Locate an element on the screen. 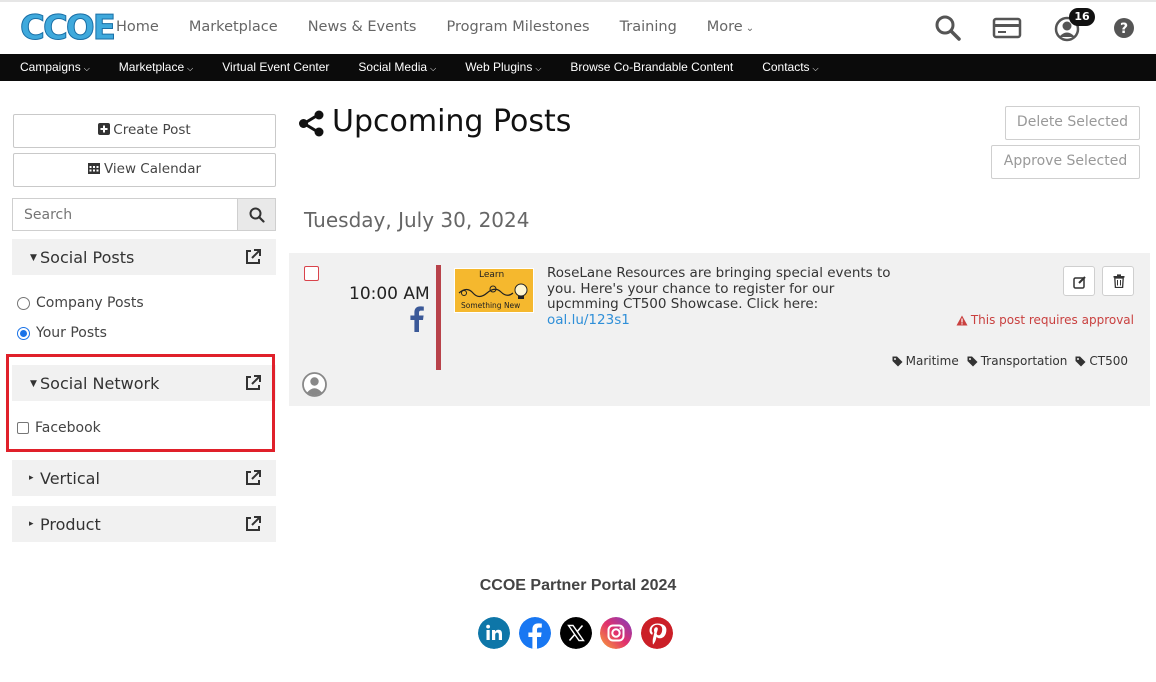 The image size is (1156, 682). tag: Transportation is located at coordinates (1017, 361).